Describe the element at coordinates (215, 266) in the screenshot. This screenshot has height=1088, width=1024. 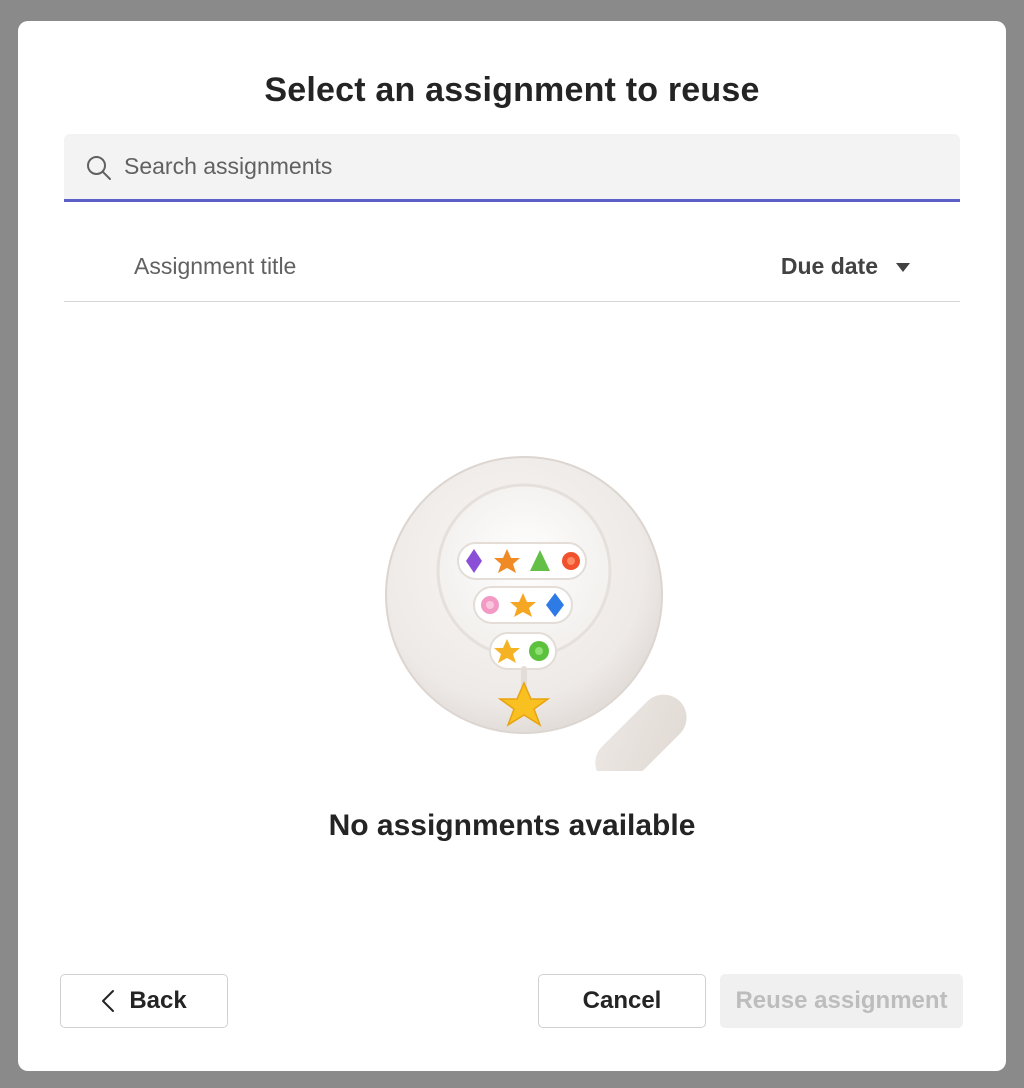
I see `column-header-assignment-title: Assignment title` at that location.